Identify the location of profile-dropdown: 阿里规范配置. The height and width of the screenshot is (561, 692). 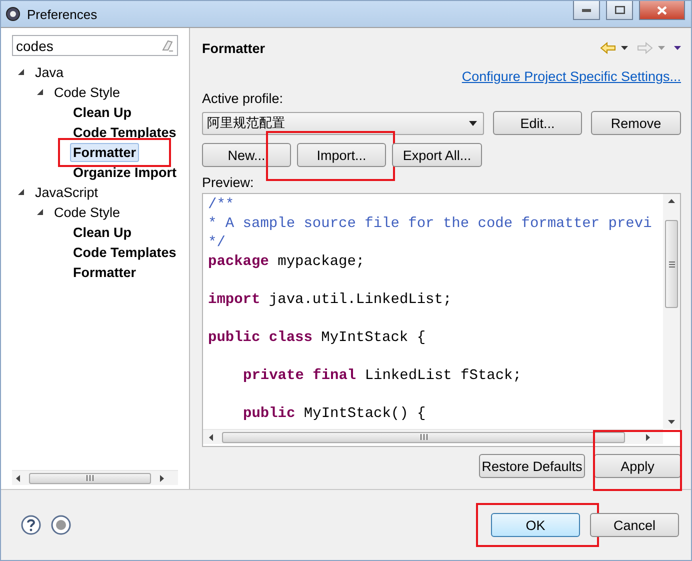
(343, 123).